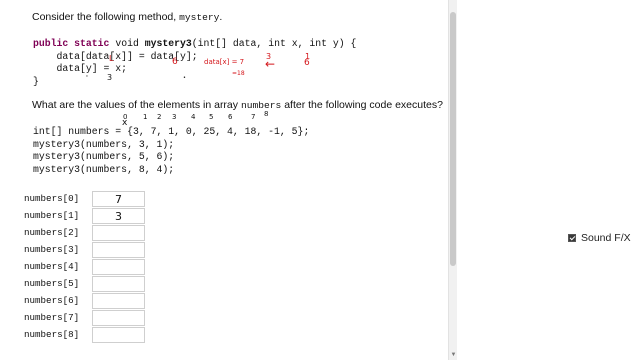 The image size is (640, 360). I want to click on index-mark-6: 6, so click(230, 117).